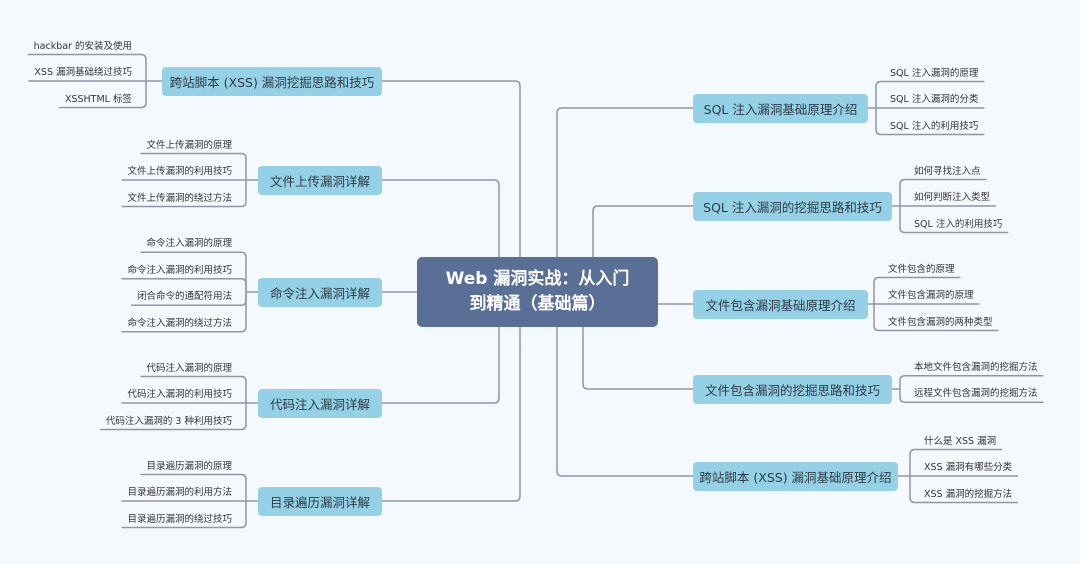 This screenshot has height=564, width=1080. What do you see at coordinates (968, 495) in the screenshot?
I see `leaf-topic: XSS 漏洞的挖掘方法` at bounding box center [968, 495].